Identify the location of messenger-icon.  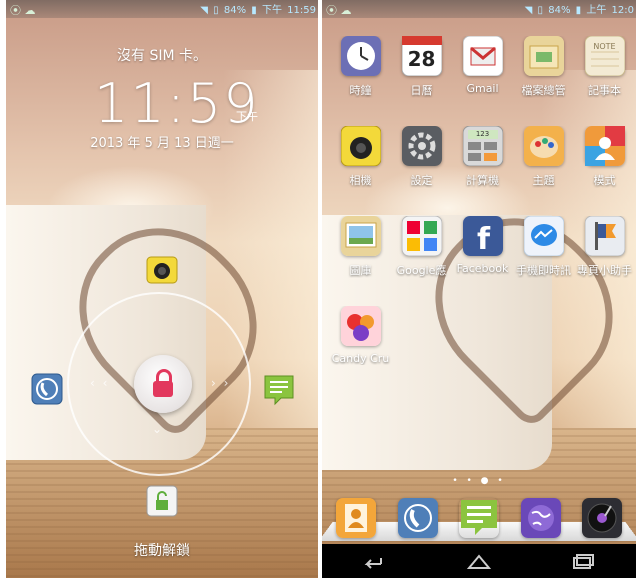
(543, 236).